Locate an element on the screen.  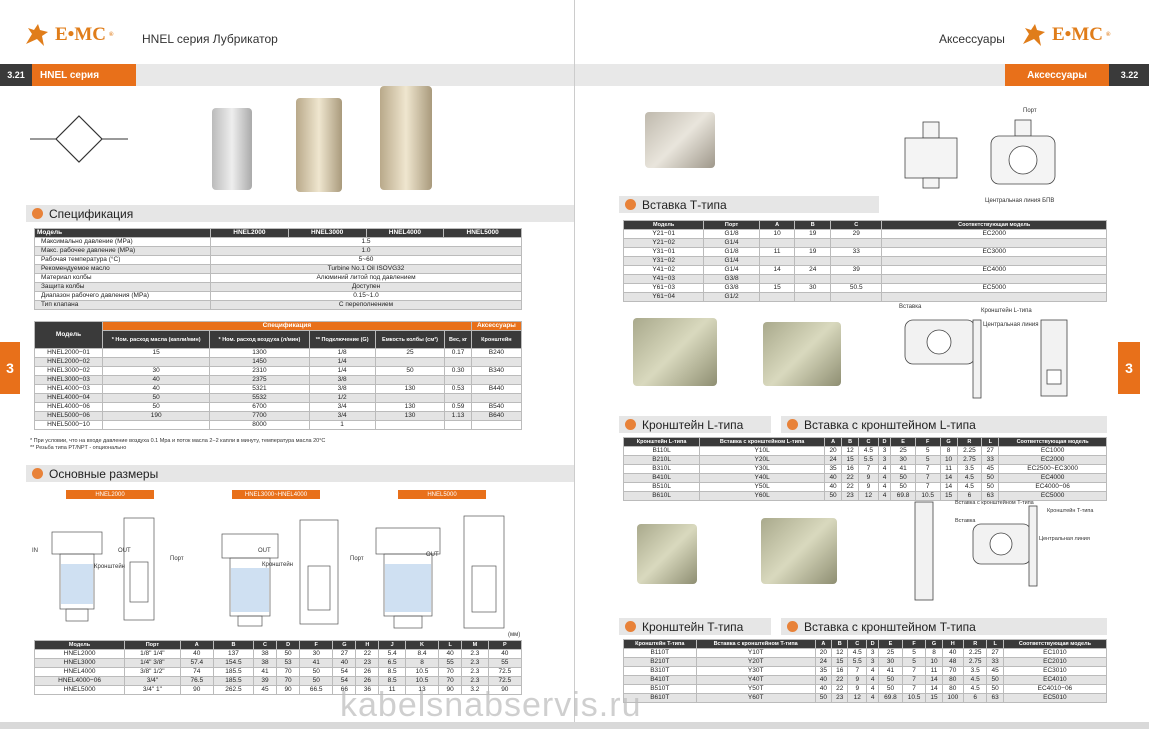
spec-value: 5~60 is located at coordinates (366, 260).